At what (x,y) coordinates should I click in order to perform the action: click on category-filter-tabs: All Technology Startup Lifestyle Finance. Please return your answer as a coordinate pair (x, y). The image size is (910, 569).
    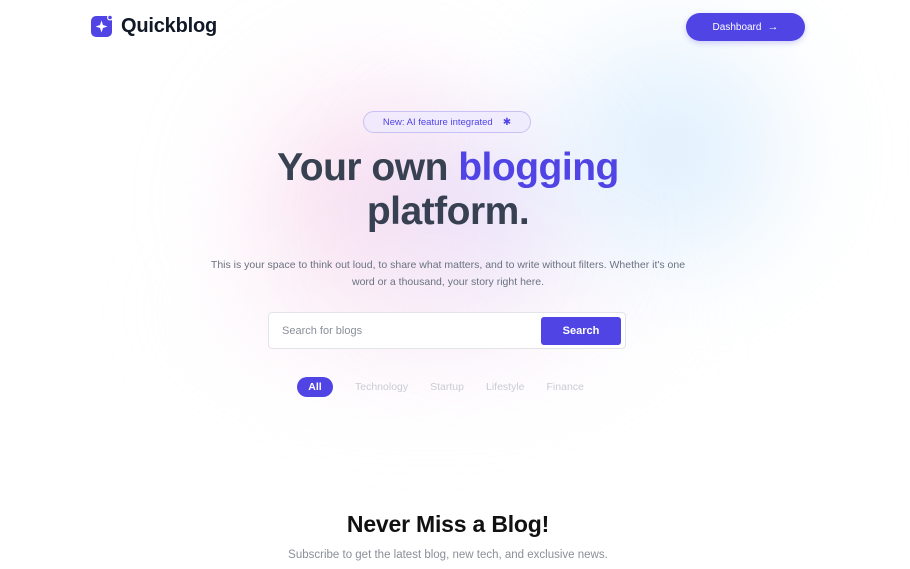
    Looking at the image, I should click on (451, 387).